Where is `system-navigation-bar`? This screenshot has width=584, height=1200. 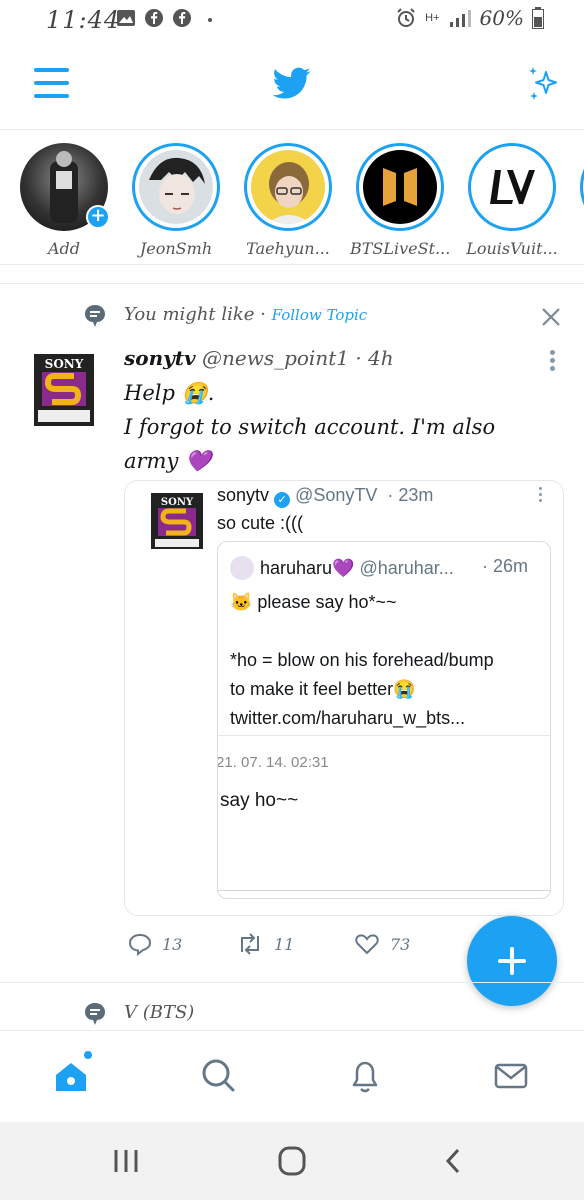 system-navigation-bar is located at coordinates (292, 1161).